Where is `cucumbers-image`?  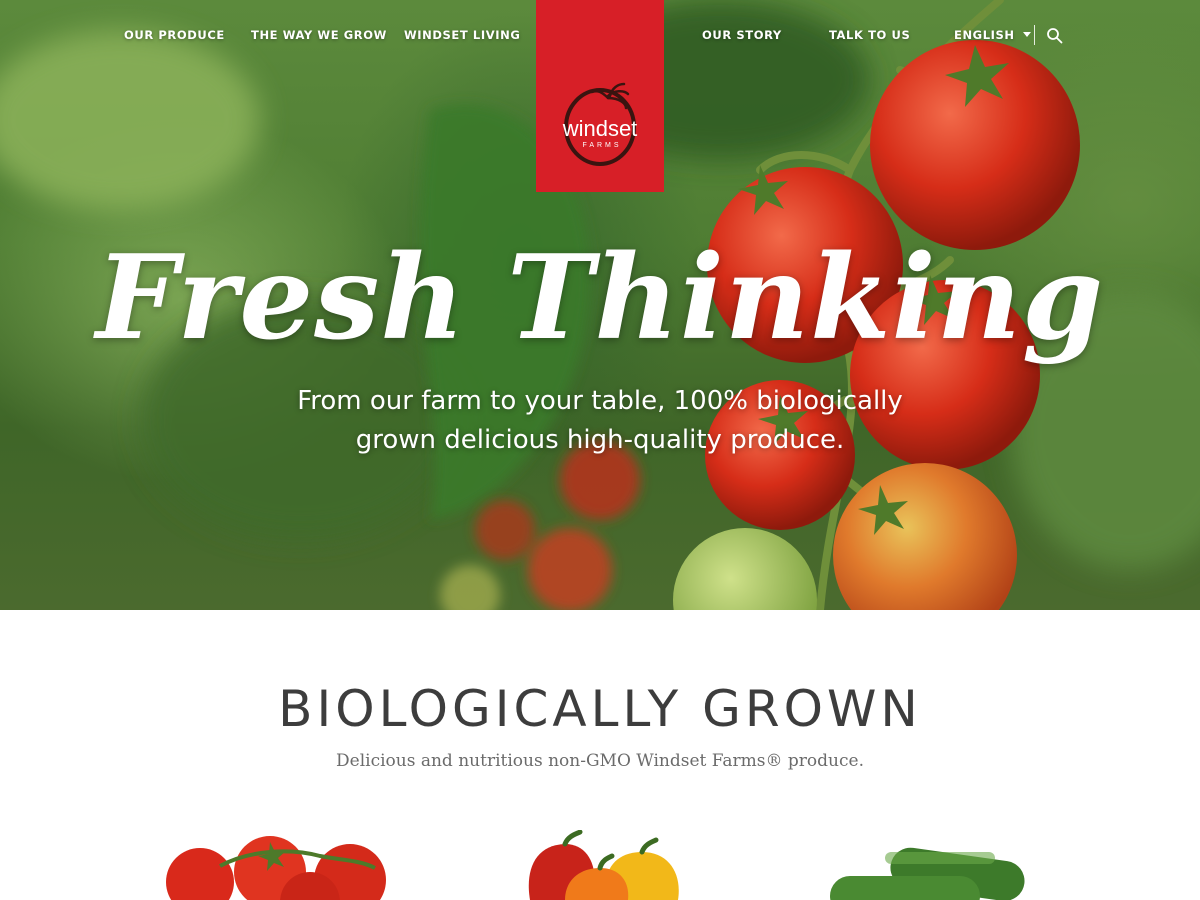
cucumbers-image is located at coordinates (930, 865).